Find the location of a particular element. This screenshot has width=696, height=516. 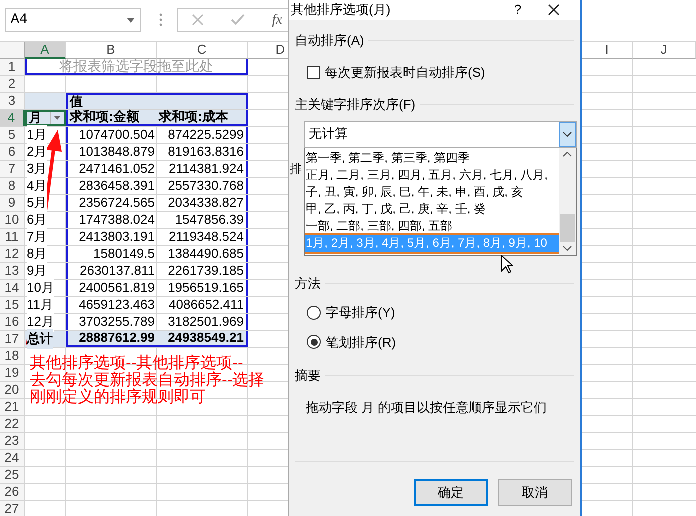

more-options-icon is located at coordinates (161, 20).